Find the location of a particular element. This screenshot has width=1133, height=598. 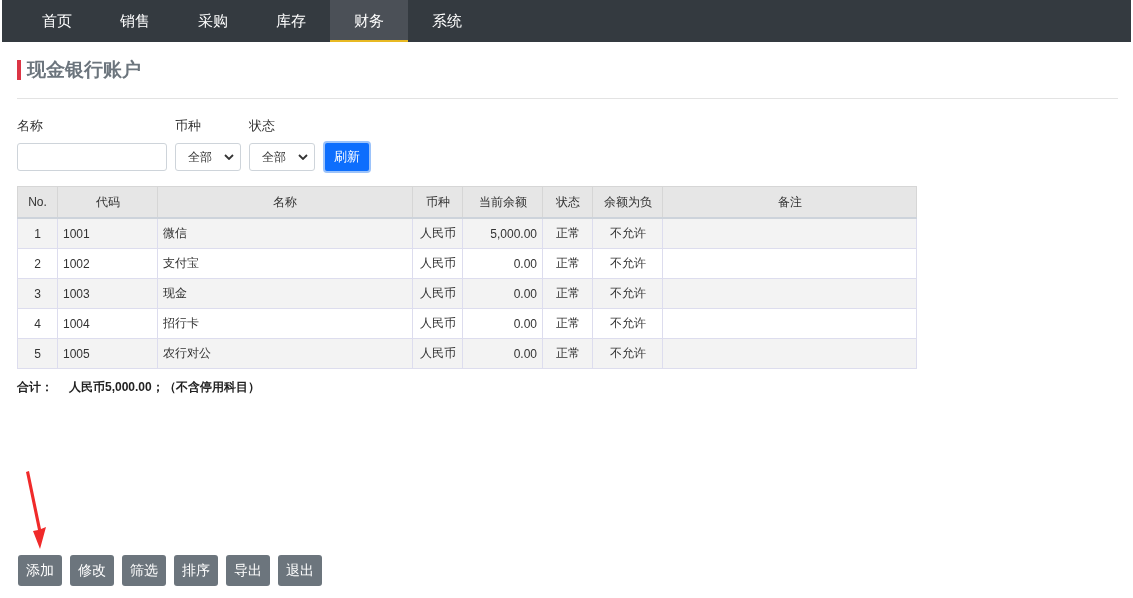

refresh-button: 刷新 is located at coordinates (347, 157).